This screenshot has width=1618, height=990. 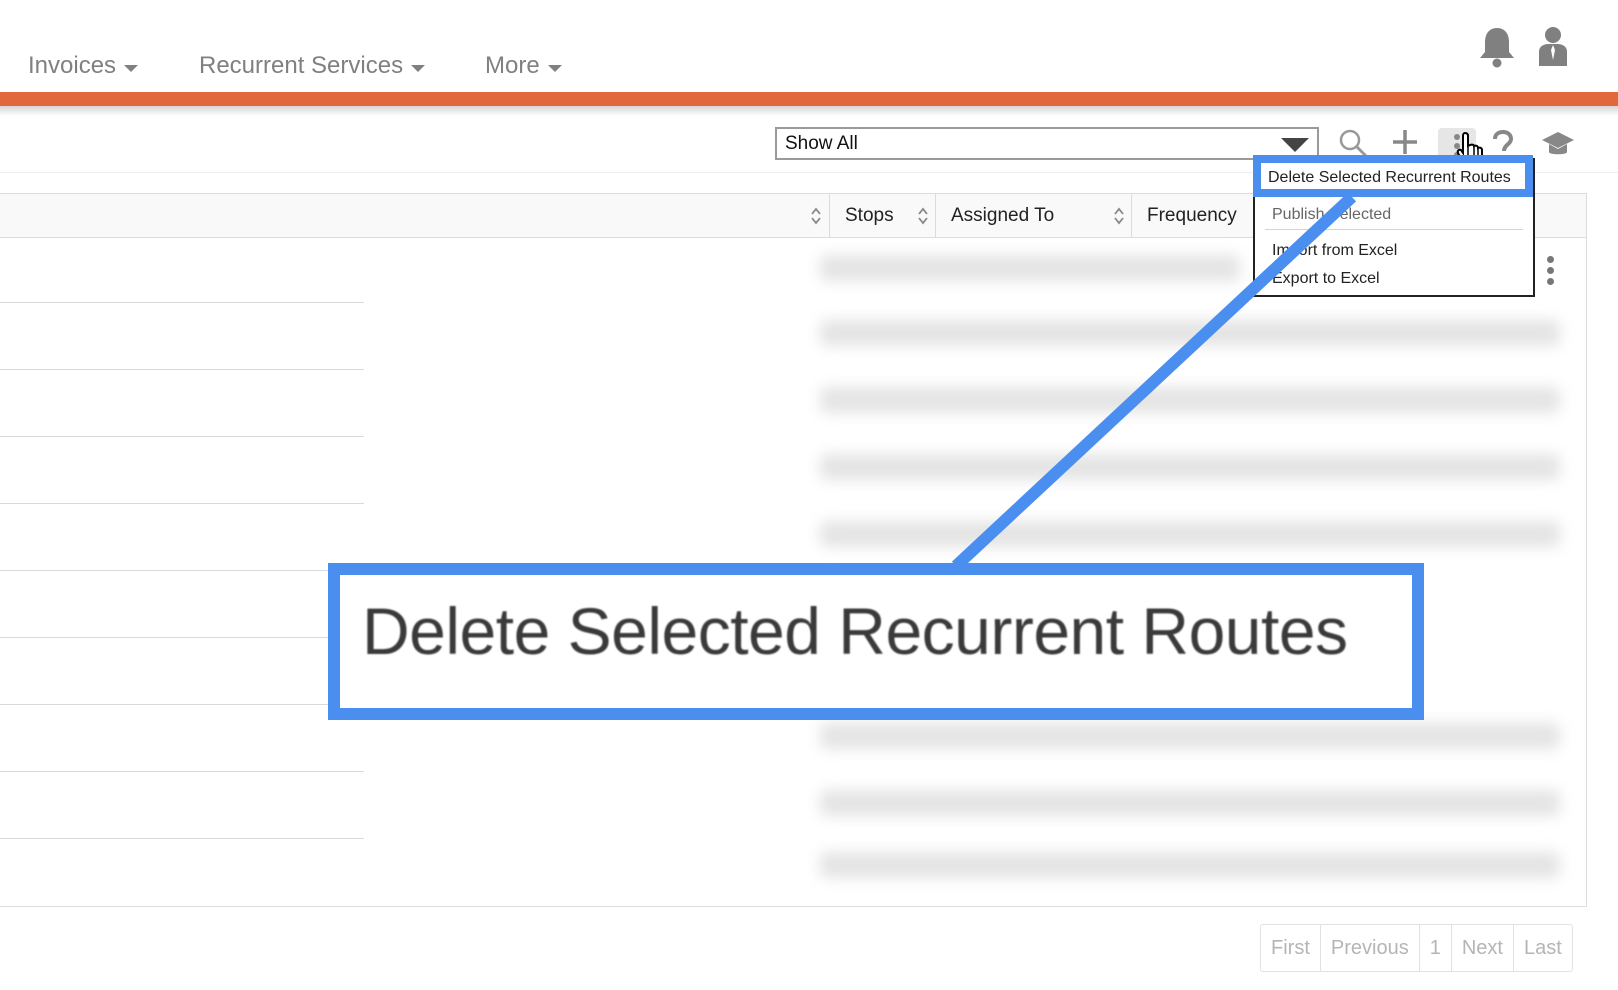 I want to click on pagination-first: First, so click(x=1290, y=948).